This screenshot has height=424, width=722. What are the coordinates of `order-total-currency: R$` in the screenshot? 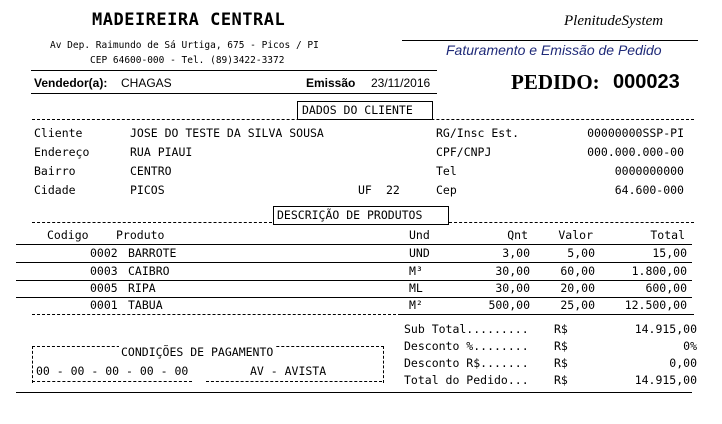 It's located at (561, 380).